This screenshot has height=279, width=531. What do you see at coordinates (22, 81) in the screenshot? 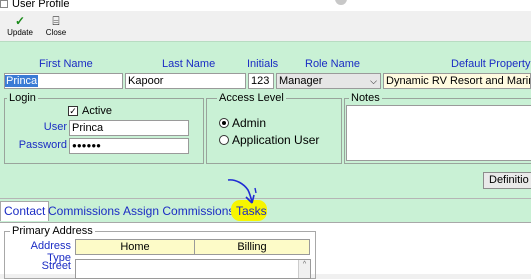
I see `first-name-value: Princa` at bounding box center [22, 81].